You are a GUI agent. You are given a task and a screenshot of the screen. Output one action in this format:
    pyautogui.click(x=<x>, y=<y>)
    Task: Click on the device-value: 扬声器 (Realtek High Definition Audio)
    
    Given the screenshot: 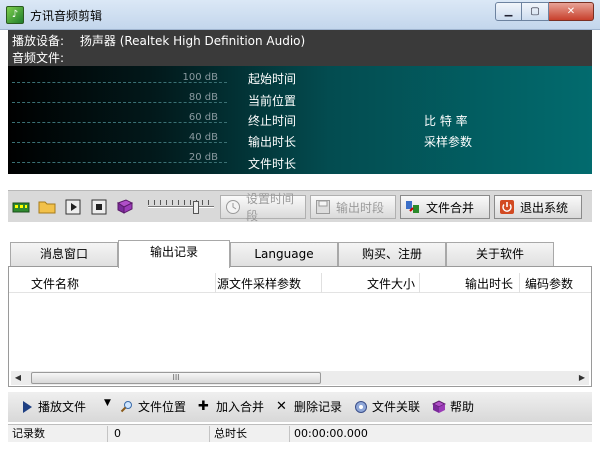 What is the action you would take?
    pyautogui.click(x=192, y=41)
    